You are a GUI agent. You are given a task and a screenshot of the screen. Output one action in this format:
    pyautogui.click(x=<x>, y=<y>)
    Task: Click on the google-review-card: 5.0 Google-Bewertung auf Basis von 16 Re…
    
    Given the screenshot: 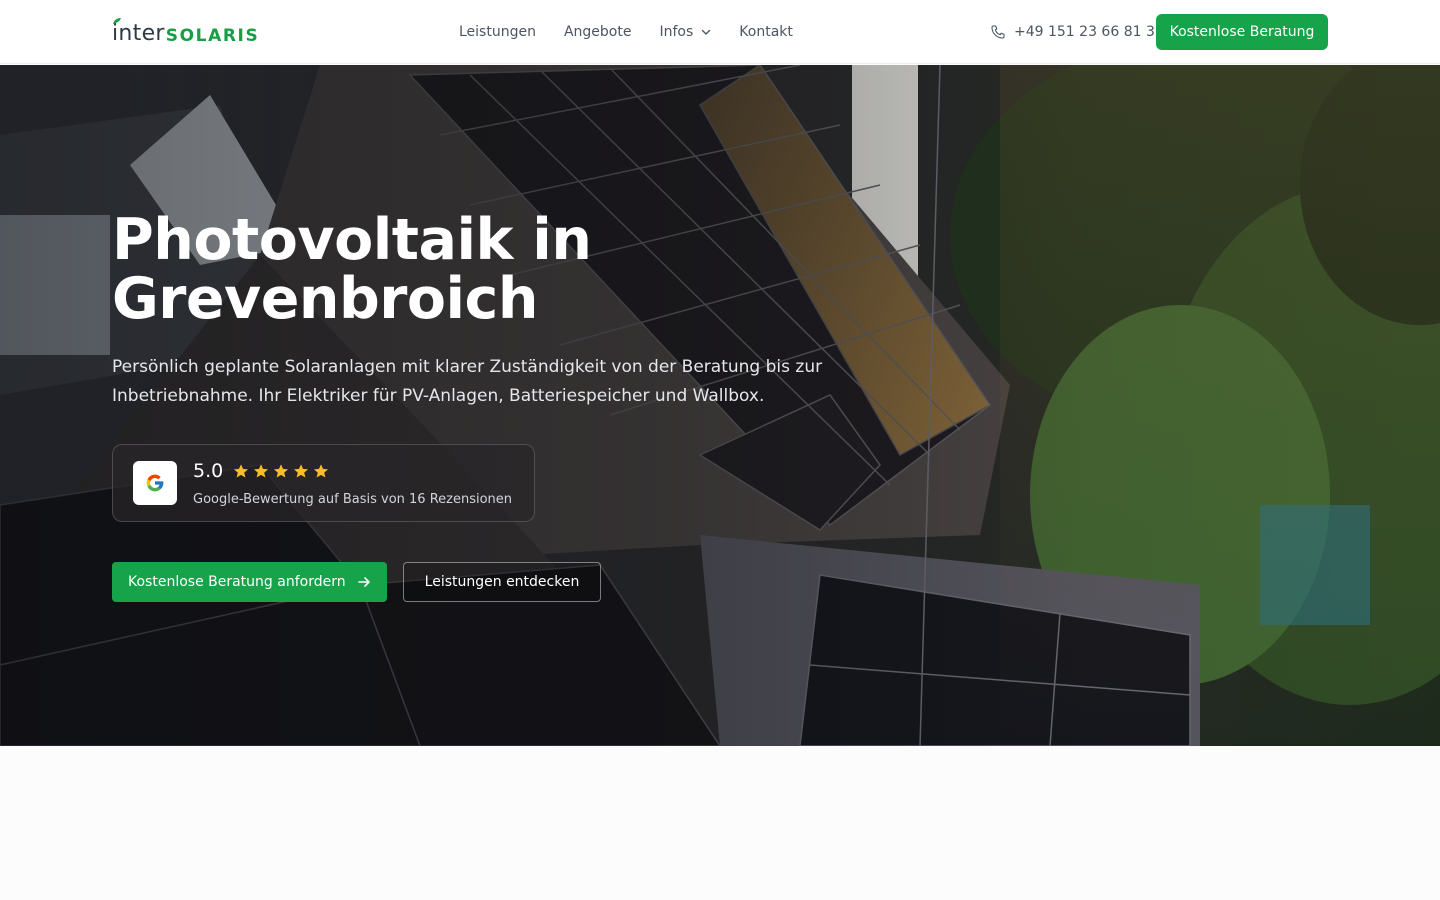 What is the action you would take?
    pyautogui.click(x=323, y=483)
    